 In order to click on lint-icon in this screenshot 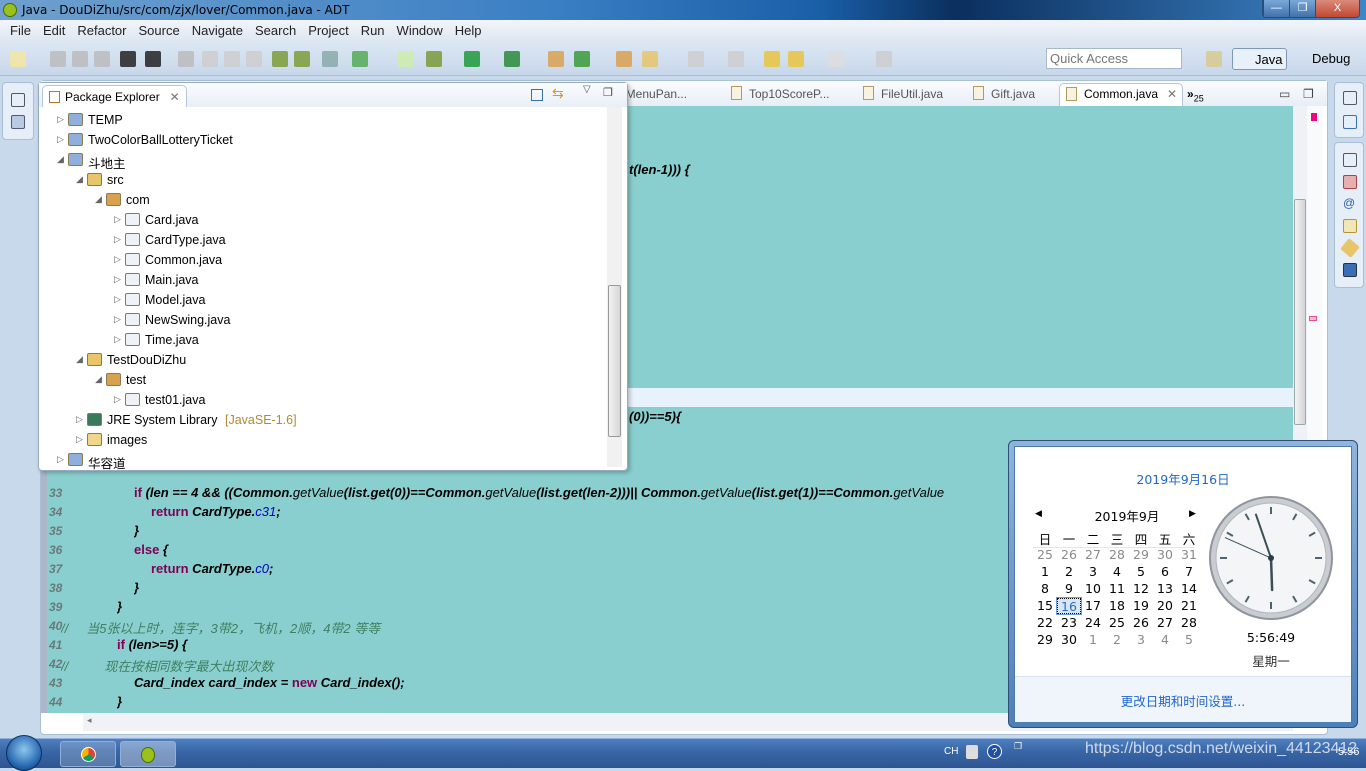, I will do `click(330, 59)`.